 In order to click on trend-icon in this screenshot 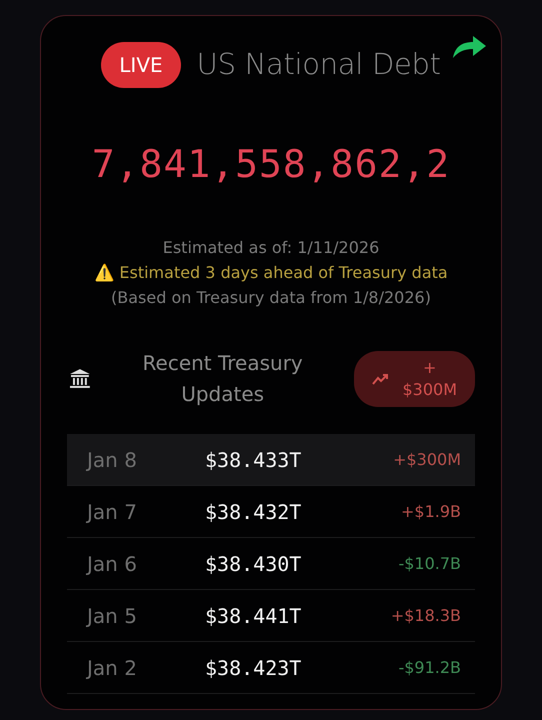, I will do `click(381, 379)`.